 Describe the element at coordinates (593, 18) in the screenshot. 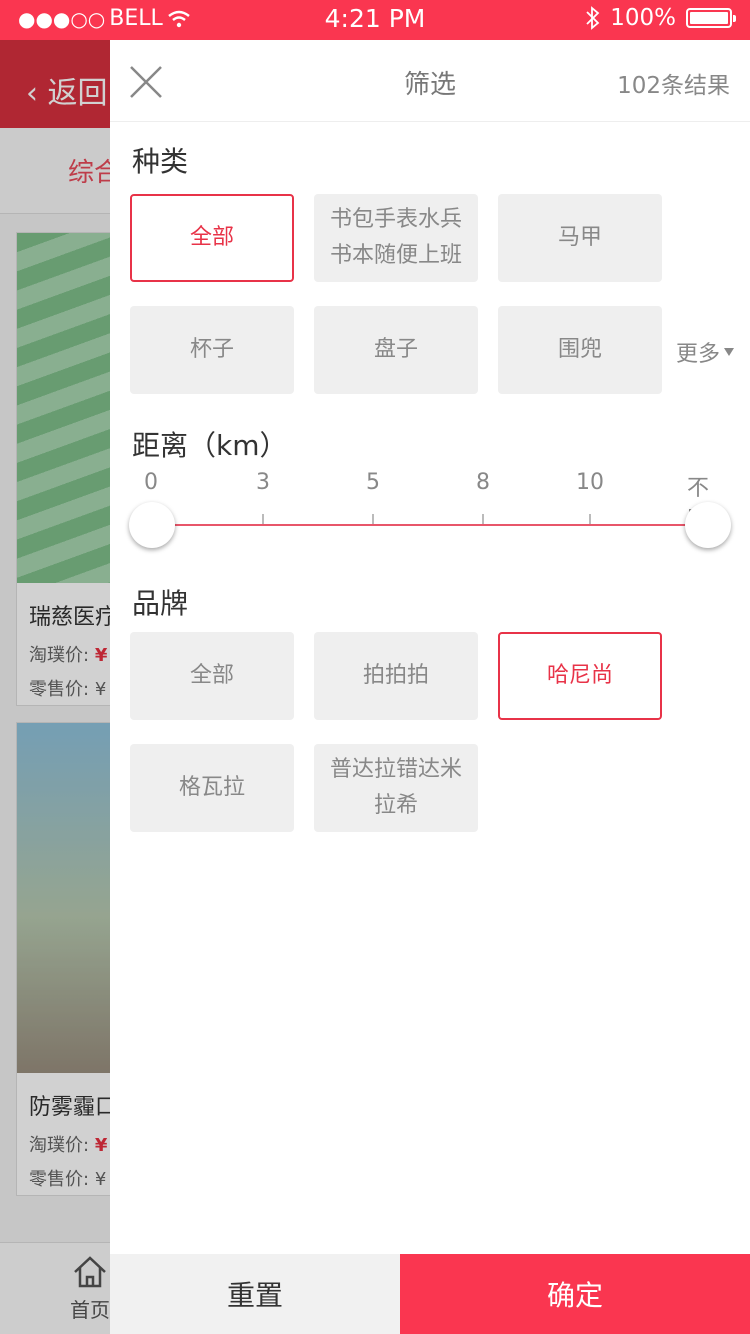

I see `bluetooth-icon` at that location.